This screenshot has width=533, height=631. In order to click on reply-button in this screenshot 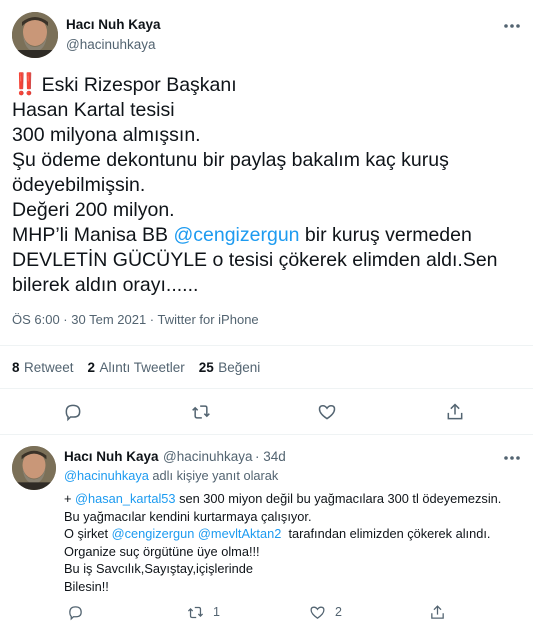, I will do `click(73, 412)`.